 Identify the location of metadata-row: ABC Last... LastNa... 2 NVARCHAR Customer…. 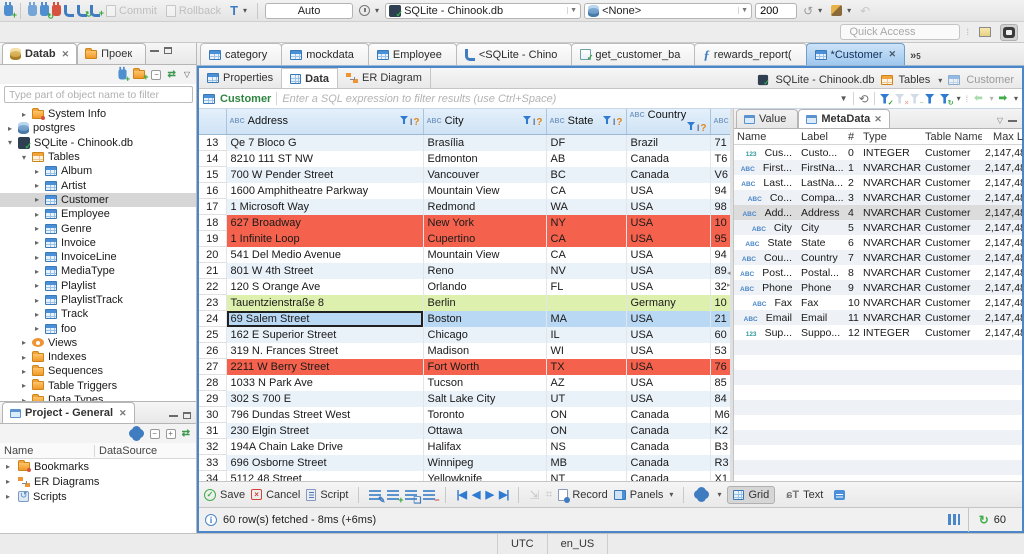
(878, 182).